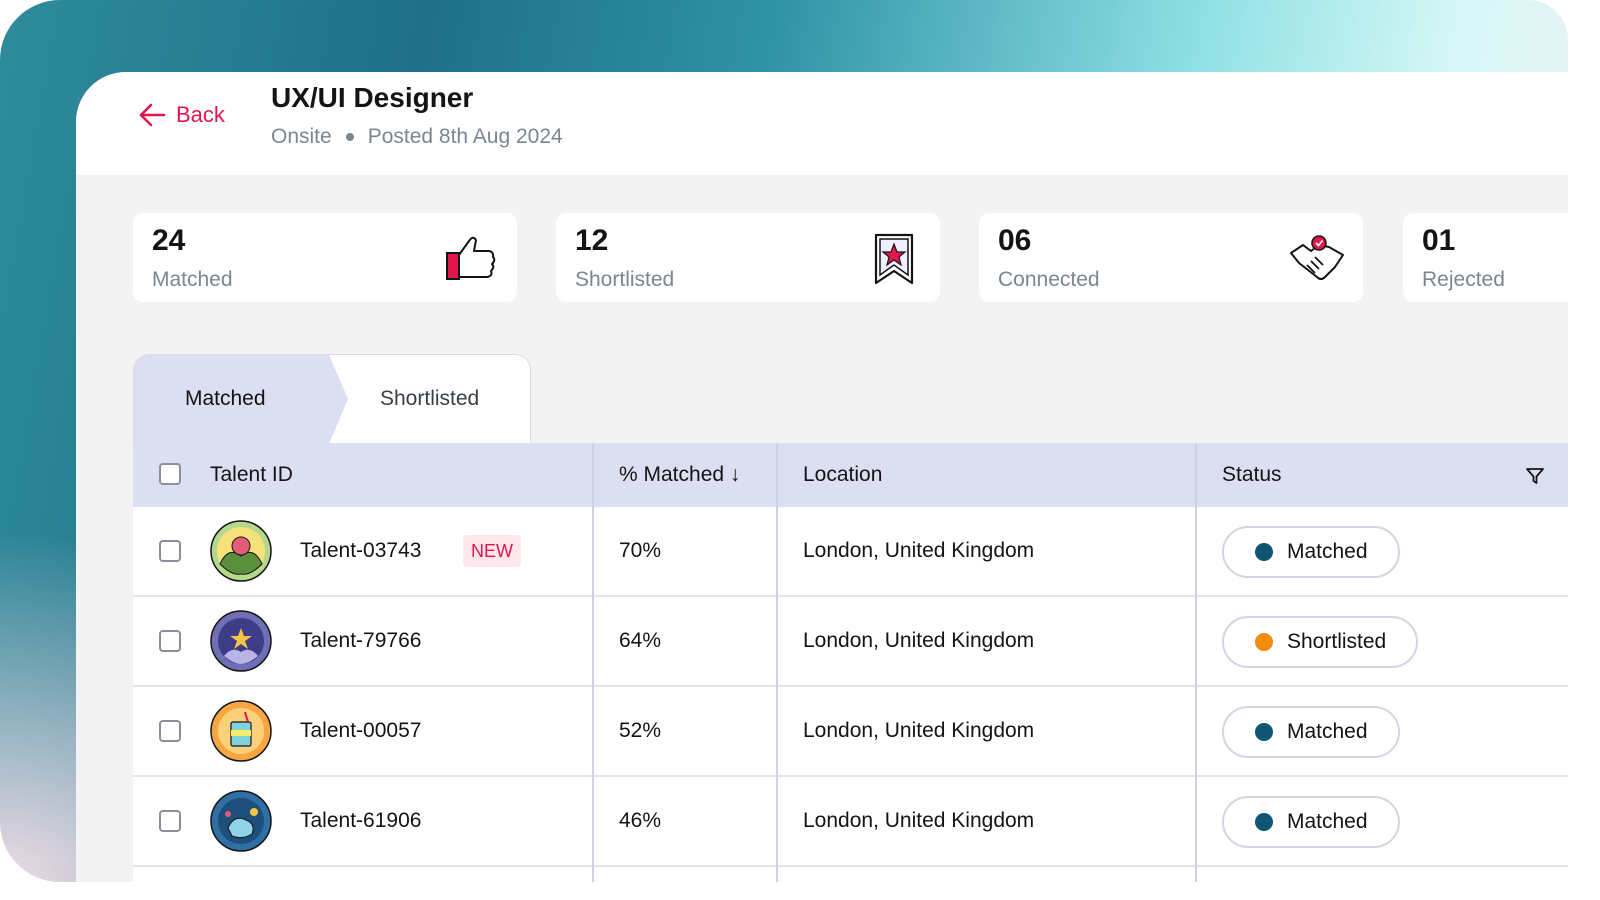  I want to click on select-all-checkbox, so click(170, 474).